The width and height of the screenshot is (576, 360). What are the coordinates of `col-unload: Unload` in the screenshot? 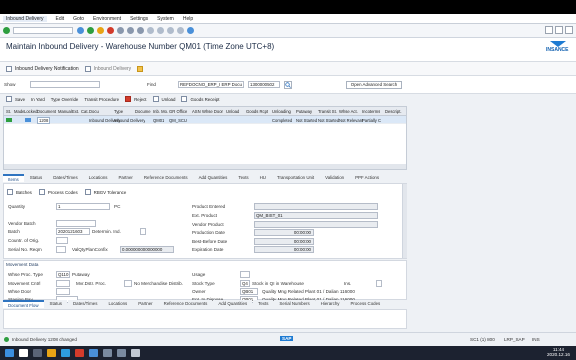 It's located at (232, 111).